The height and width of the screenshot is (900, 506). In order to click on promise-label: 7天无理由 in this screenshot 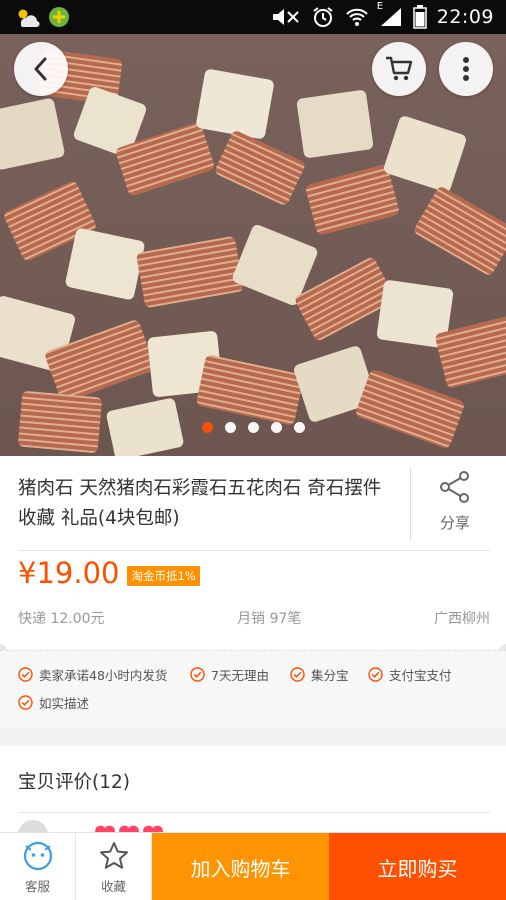, I will do `click(240, 675)`.